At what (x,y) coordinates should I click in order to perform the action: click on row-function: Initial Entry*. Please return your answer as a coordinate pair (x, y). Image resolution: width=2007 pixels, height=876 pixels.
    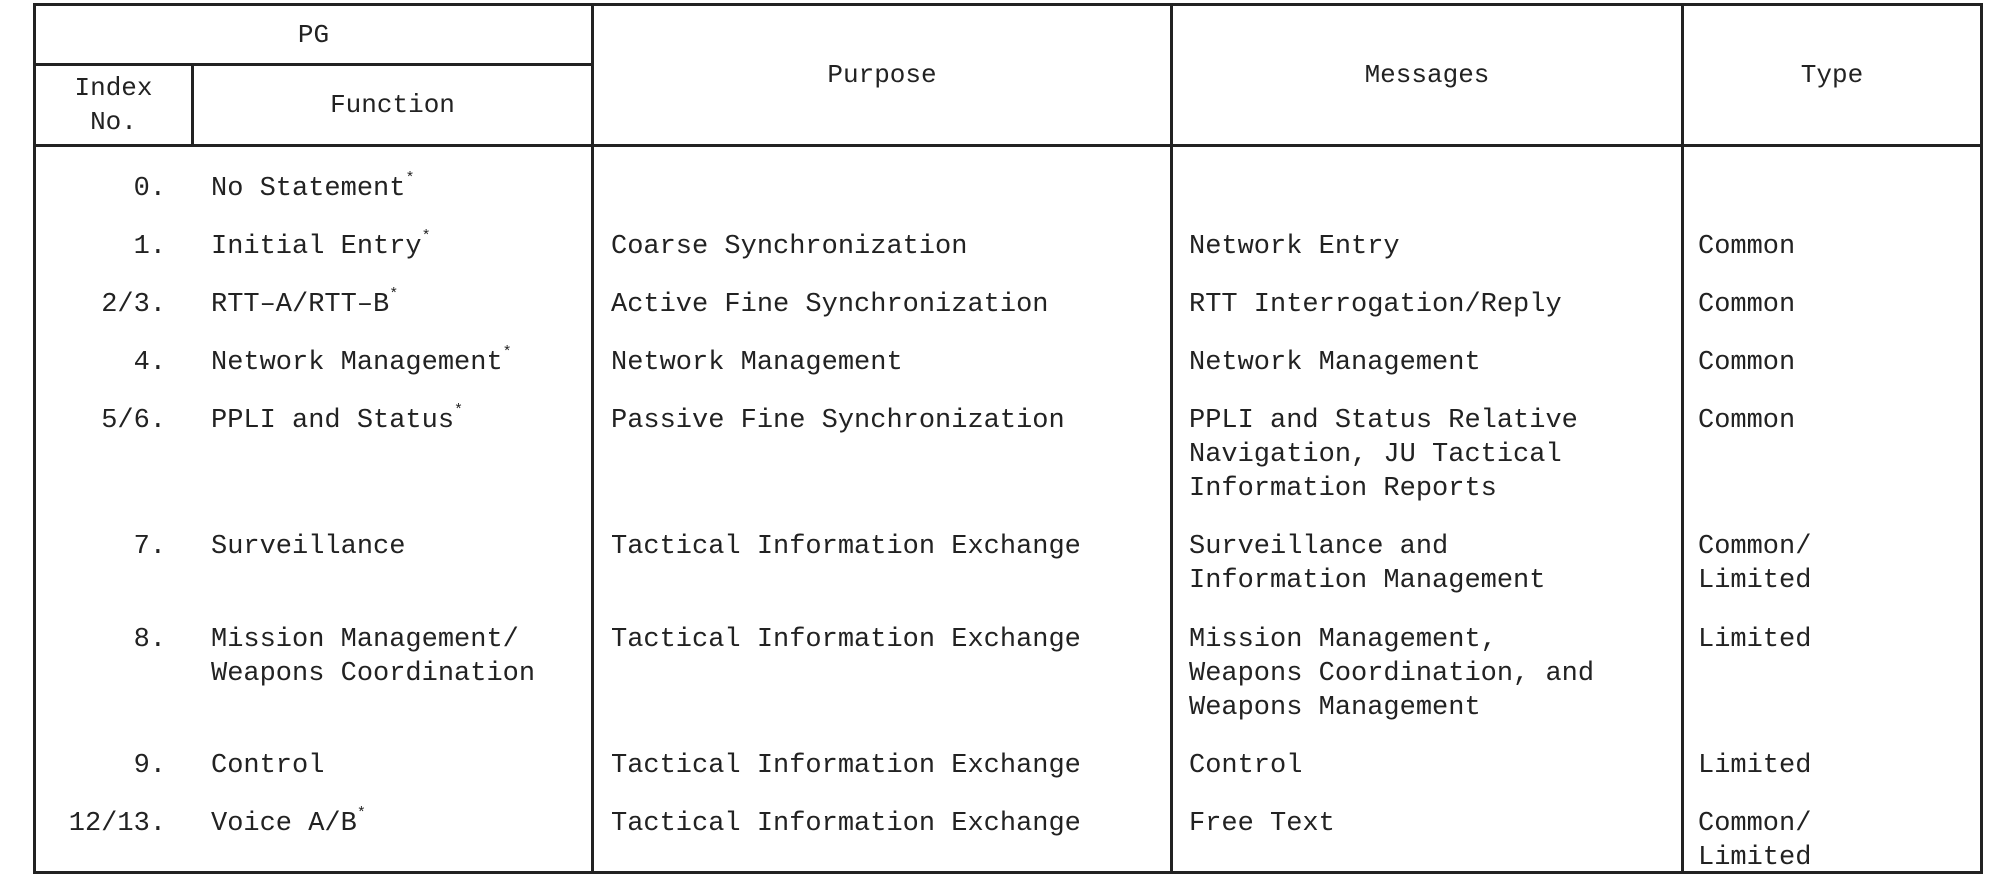
    Looking at the image, I should click on (401, 246).